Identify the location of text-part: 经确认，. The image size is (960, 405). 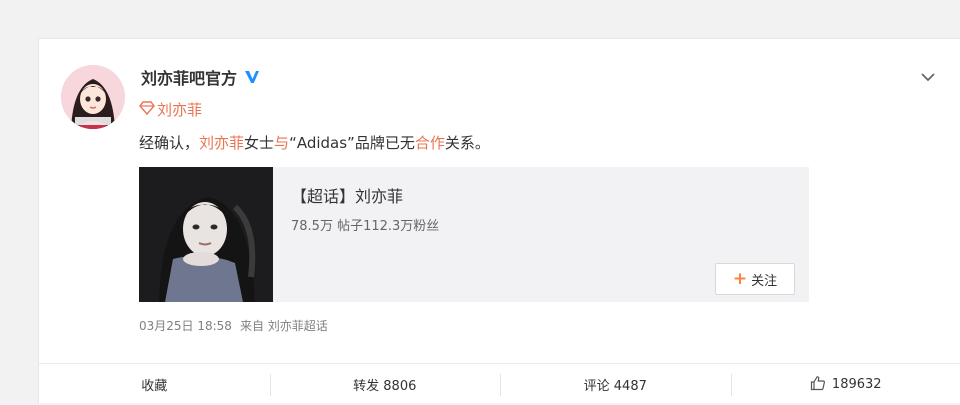
(169, 143).